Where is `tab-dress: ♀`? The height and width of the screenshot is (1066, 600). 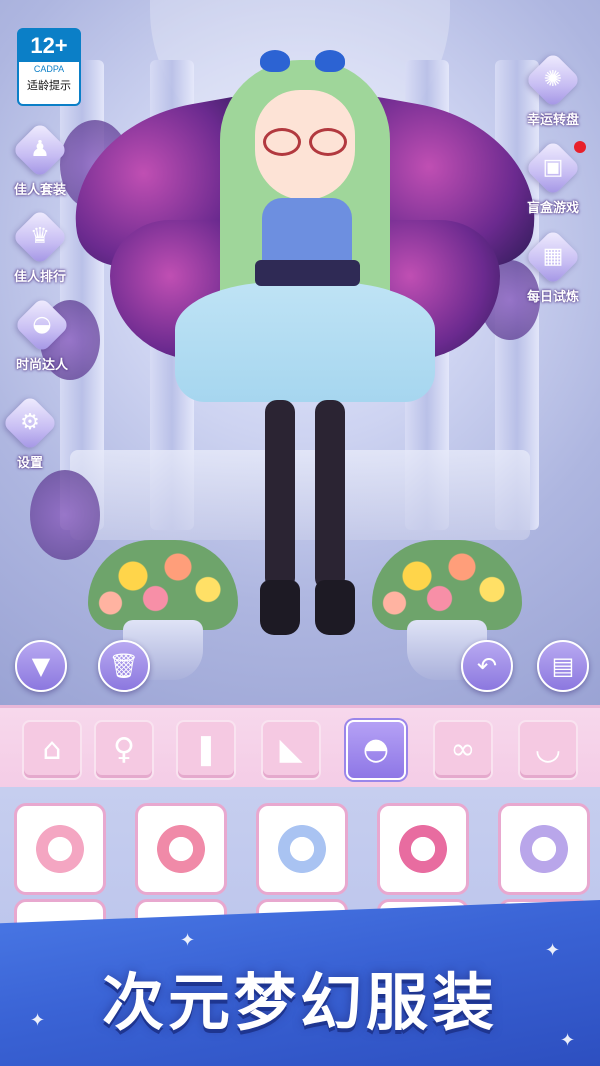
tab-dress: ♀ is located at coordinates (124, 750).